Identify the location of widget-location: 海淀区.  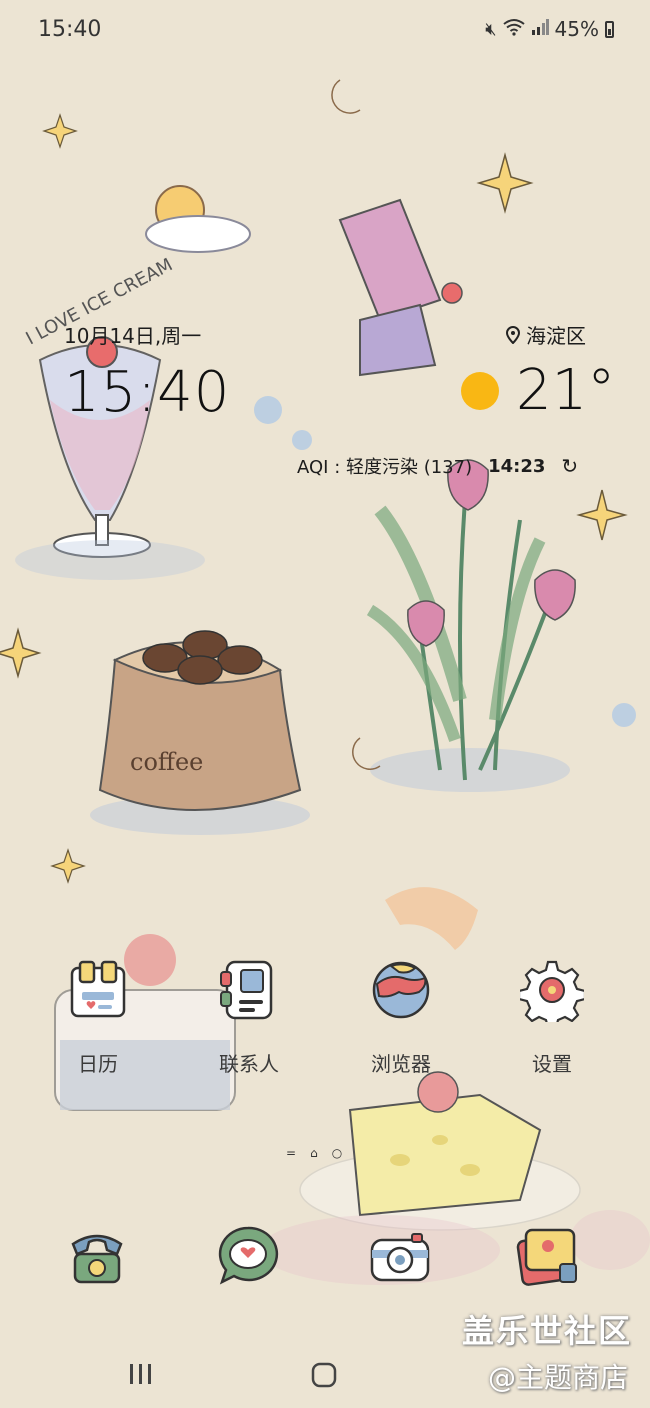
(546, 334).